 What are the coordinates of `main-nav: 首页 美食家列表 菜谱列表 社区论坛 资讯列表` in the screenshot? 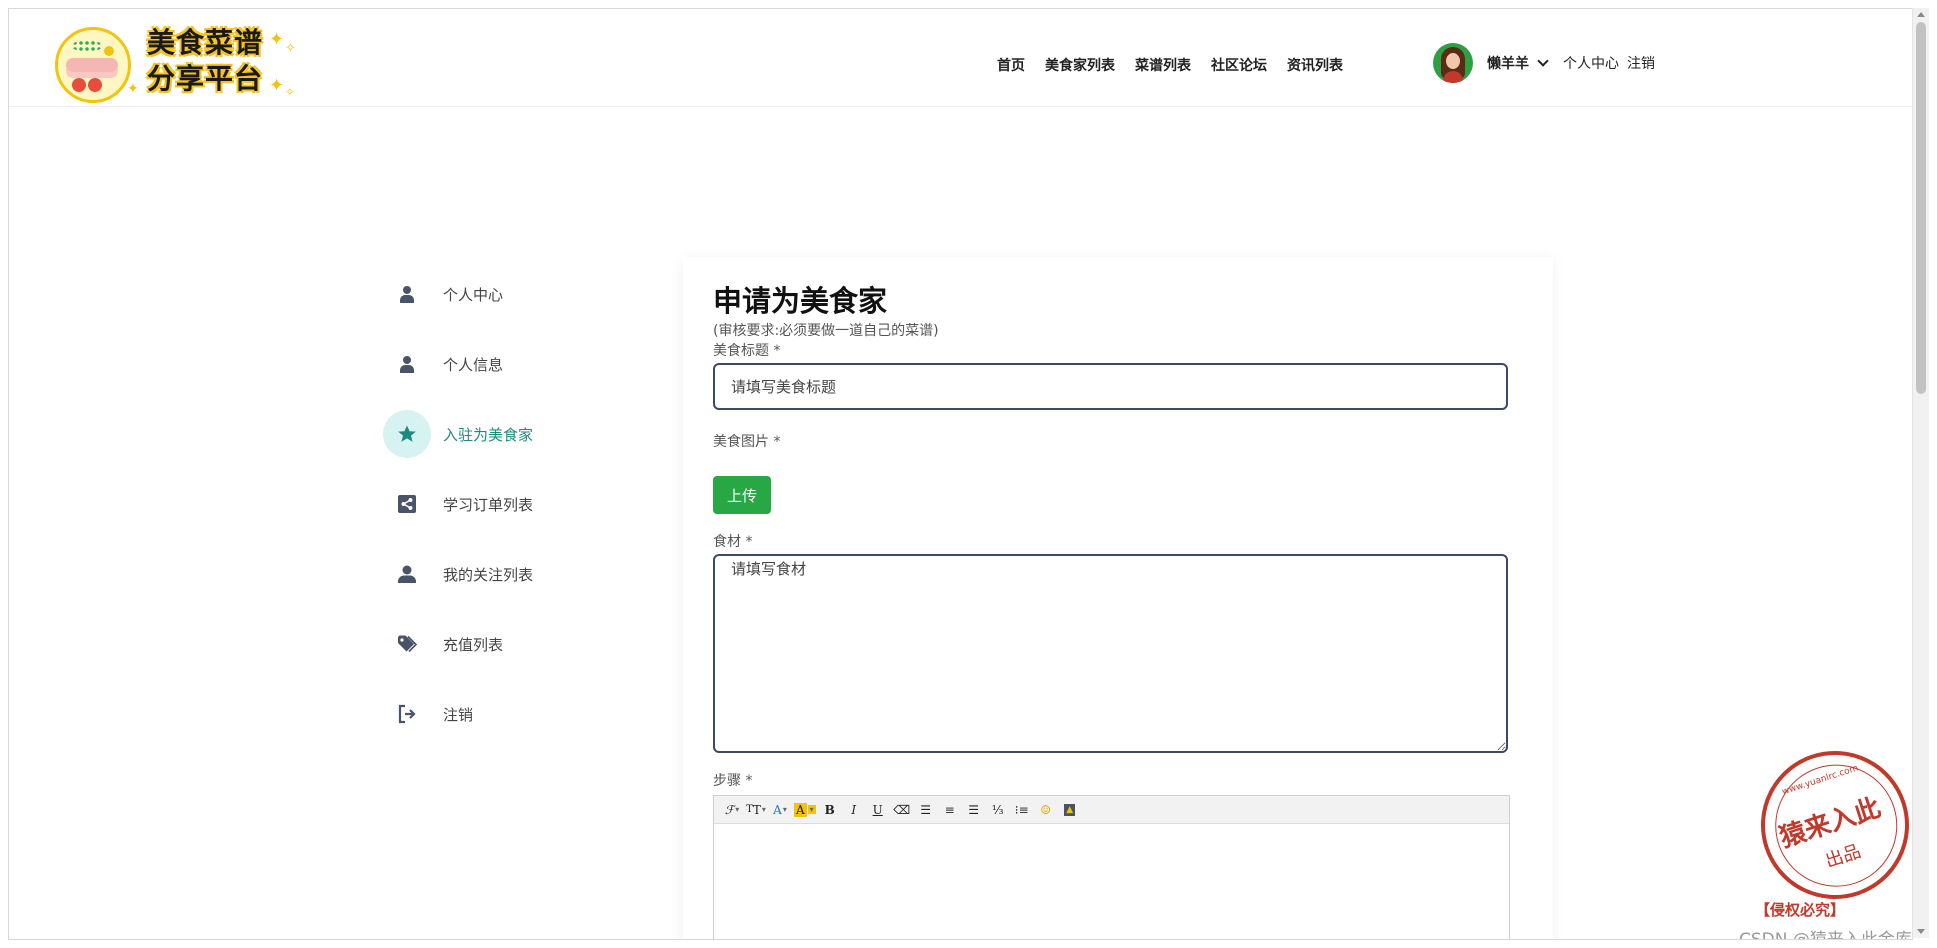 It's located at (1170, 65).